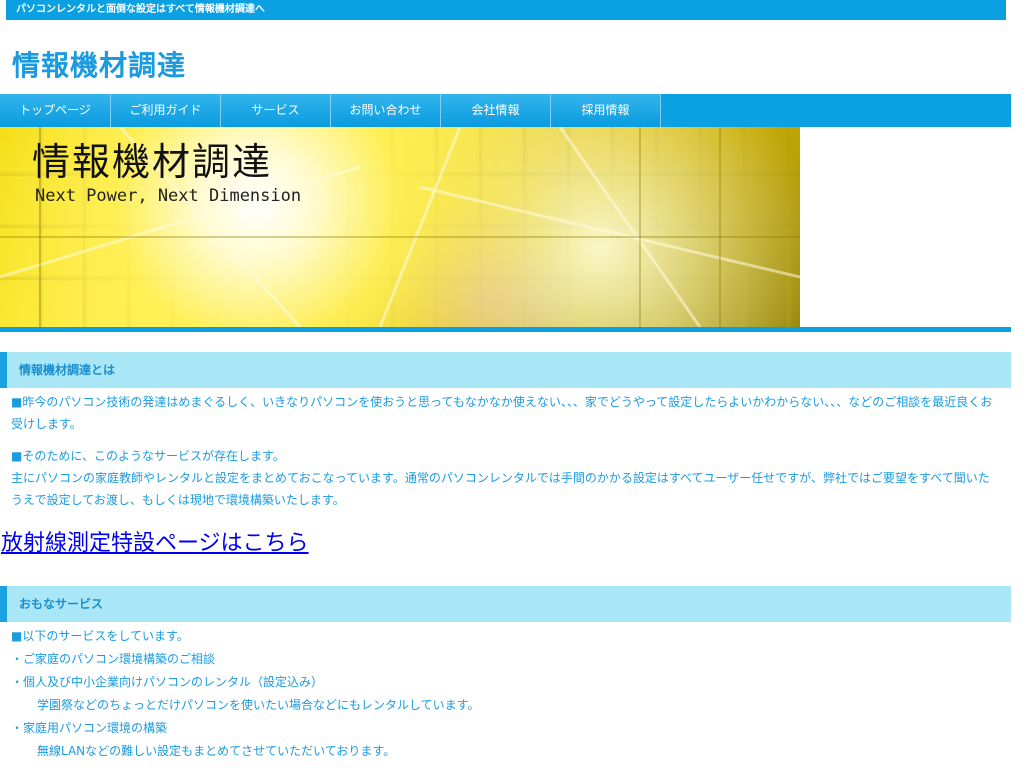 The width and height of the screenshot is (1024, 768). What do you see at coordinates (167, 682) in the screenshot?
I see `list-item: ・個人及び中小企業向けパソコンのレンタル（設定込み）` at bounding box center [167, 682].